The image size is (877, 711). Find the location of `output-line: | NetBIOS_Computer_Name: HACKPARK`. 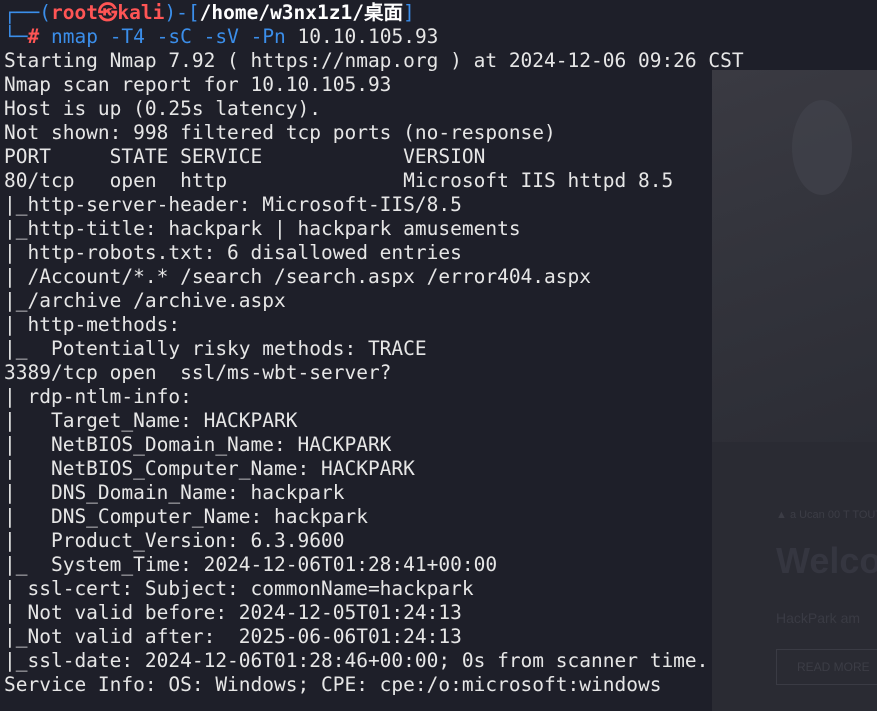

output-line: | NetBIOS_Computer_Name: HACKPARK is located at coordinates (209, 468).